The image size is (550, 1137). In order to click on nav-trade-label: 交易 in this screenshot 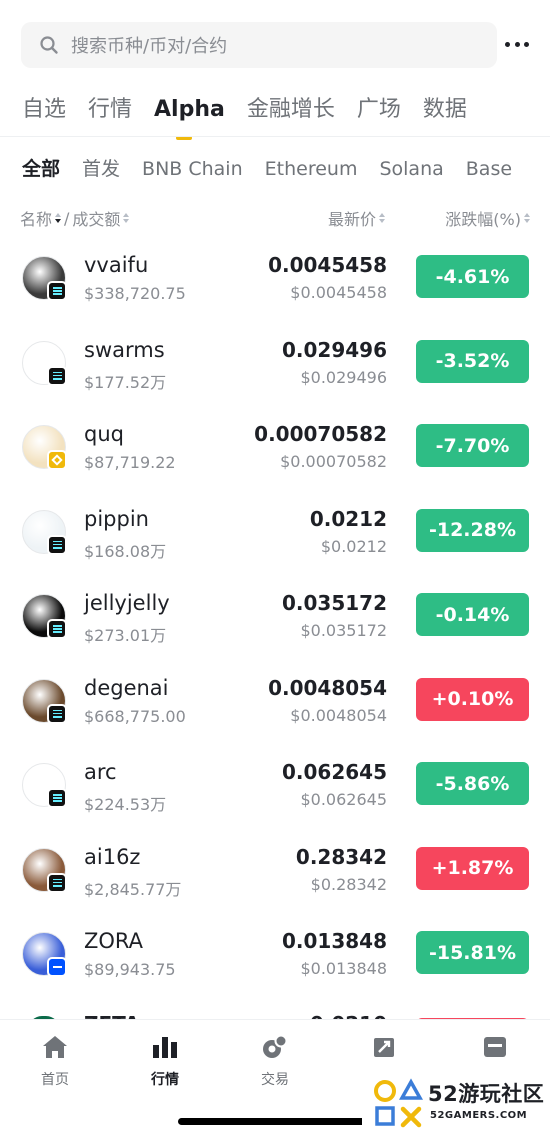, I will do `click(275, 1080)`.